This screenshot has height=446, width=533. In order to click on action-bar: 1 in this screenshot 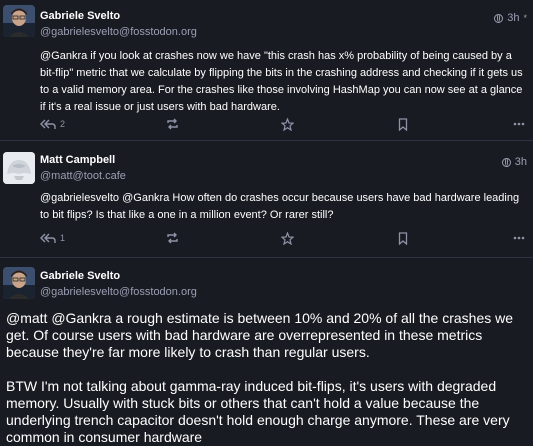, I will do `click(286, 238)`.